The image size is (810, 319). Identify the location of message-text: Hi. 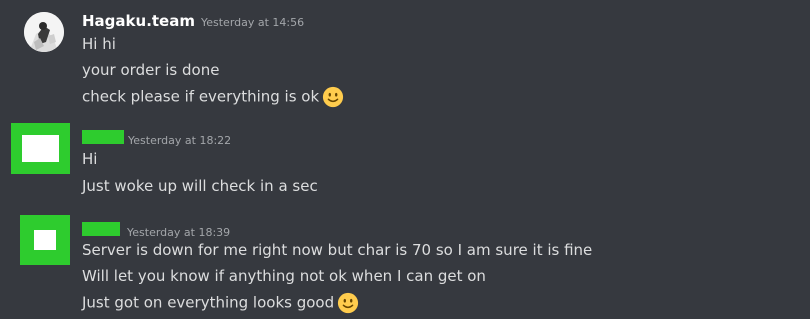
(90, 159).